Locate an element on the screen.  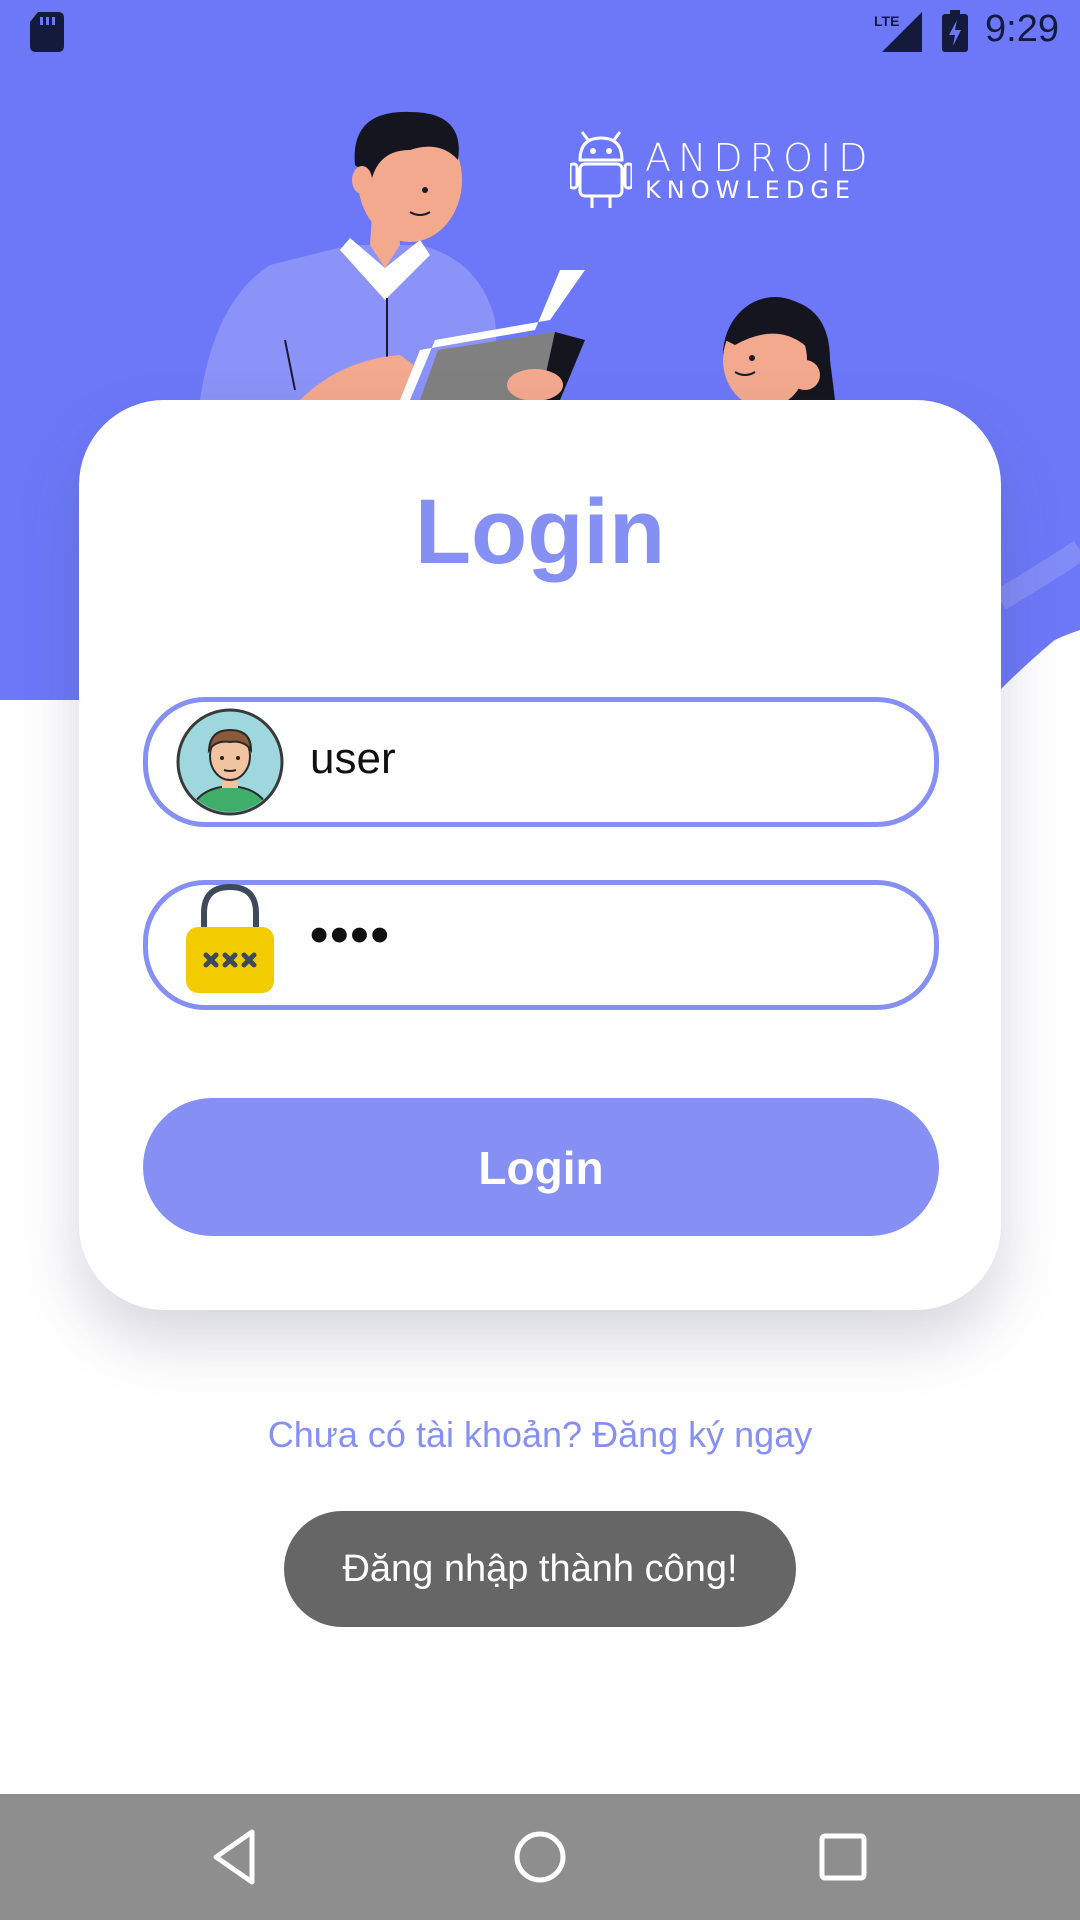
android-knowledge-logo: ANDROID KNOWLEDGE is located at coordinates (718, 170).